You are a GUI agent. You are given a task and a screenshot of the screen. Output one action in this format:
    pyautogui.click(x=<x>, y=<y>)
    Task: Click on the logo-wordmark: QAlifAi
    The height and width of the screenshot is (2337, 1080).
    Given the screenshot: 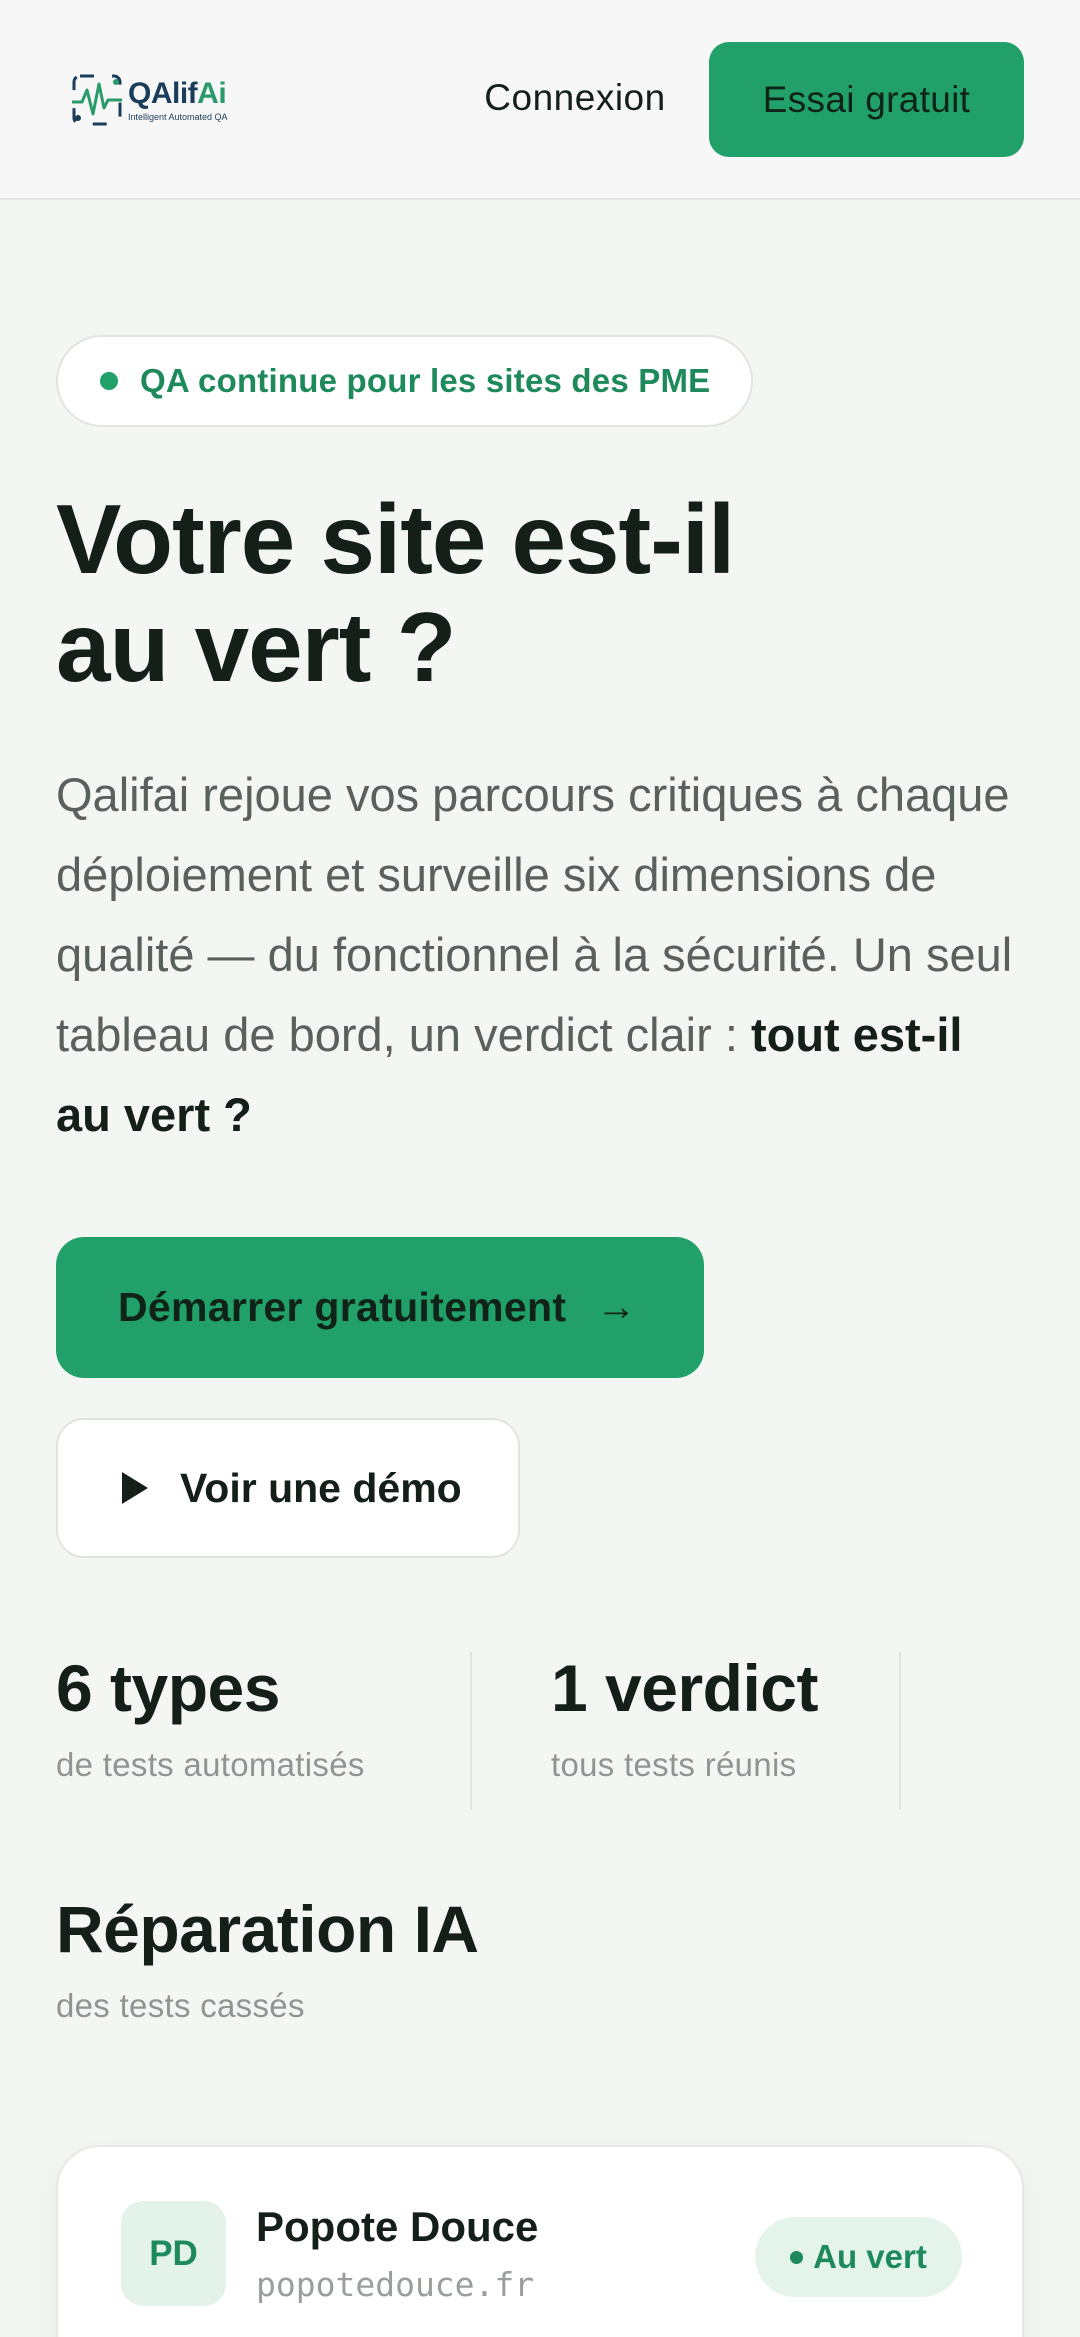 What is the action you would take?
    pyautogui.click(x=177, y=93)
    